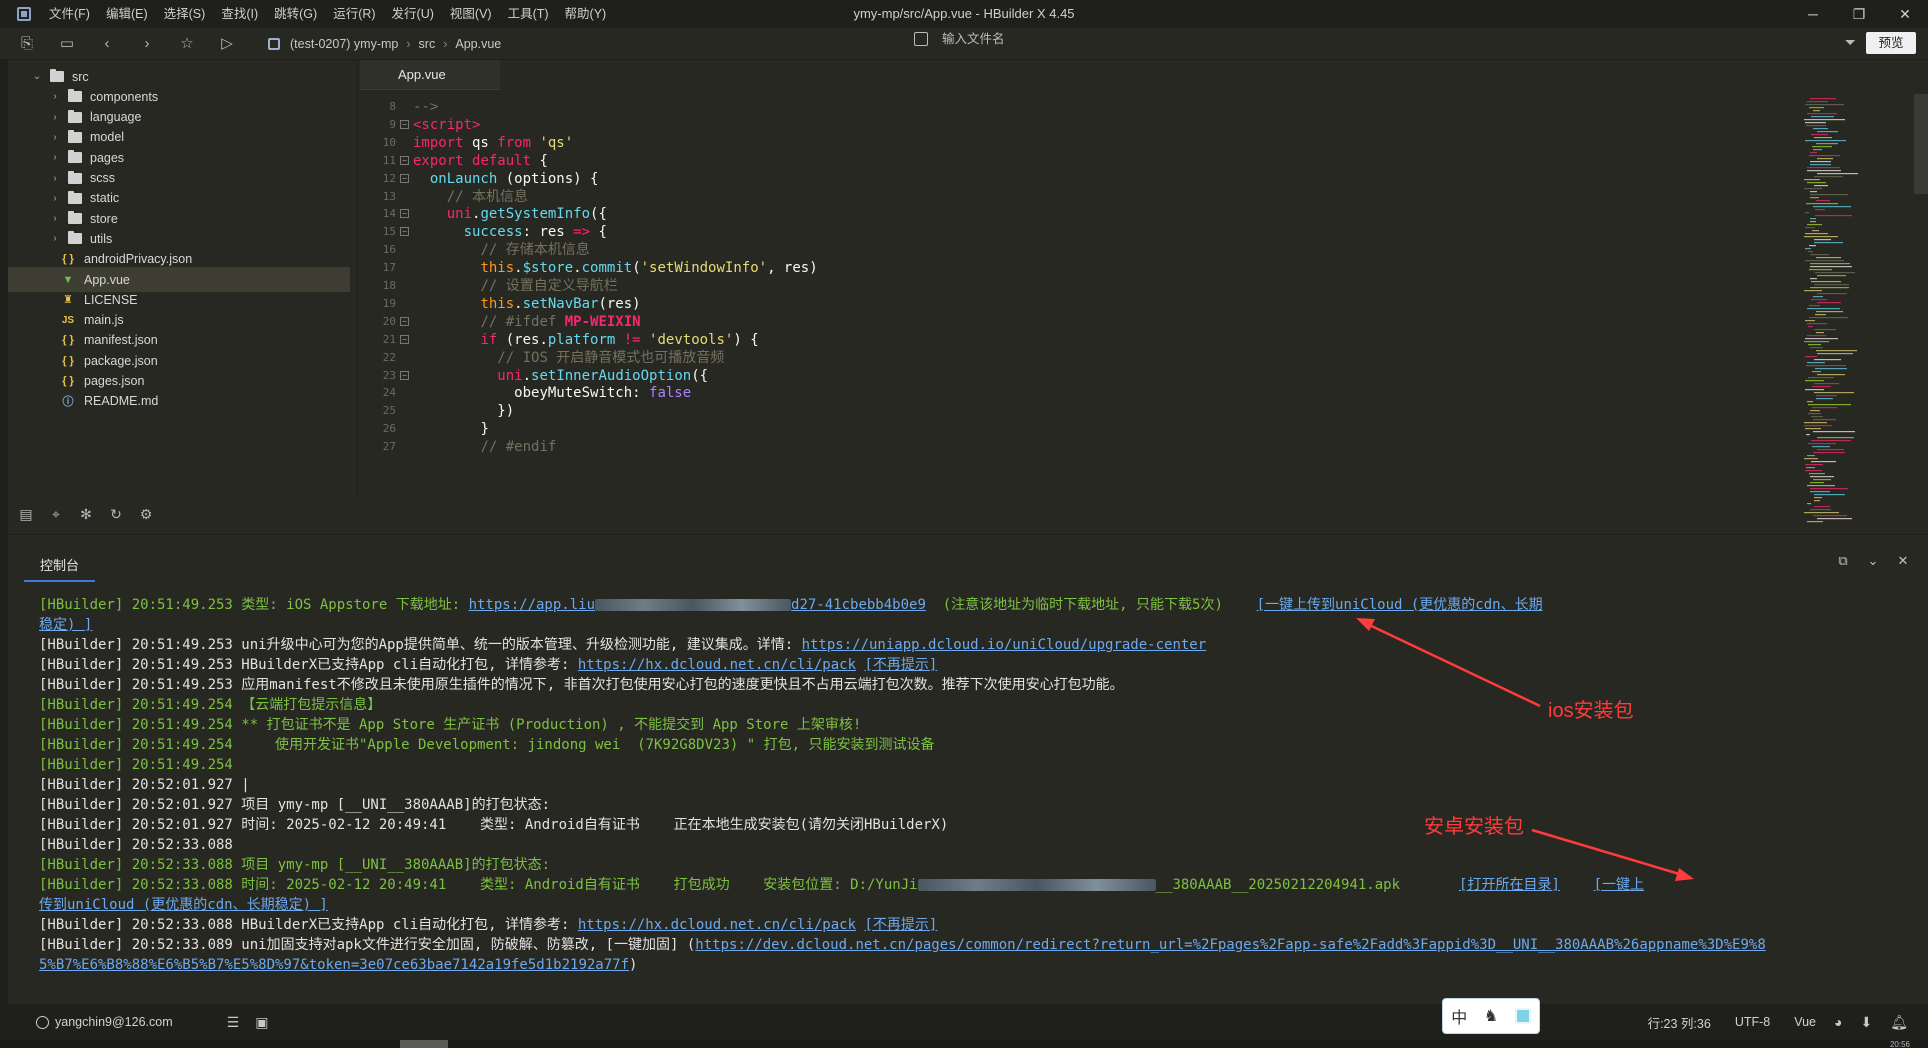  I want to click on plugin-icon: ⚙, so click(146, 514).